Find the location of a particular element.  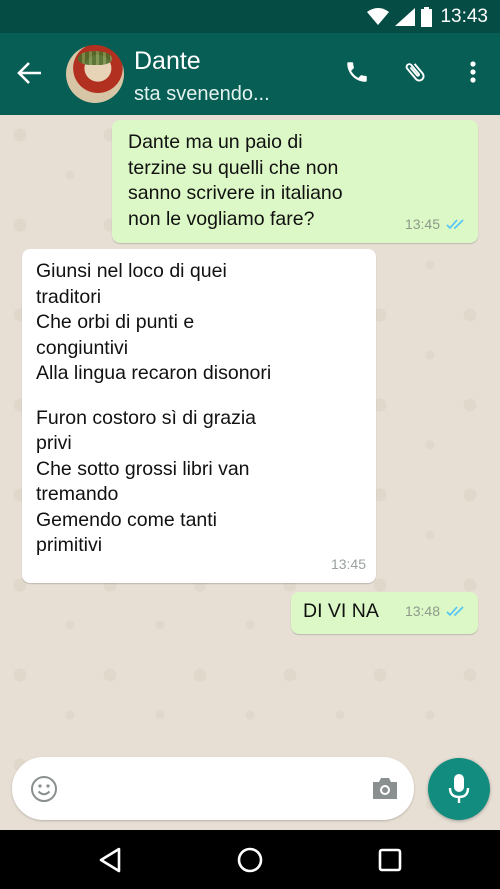

battery-icon is located at coordinates (427, 16).